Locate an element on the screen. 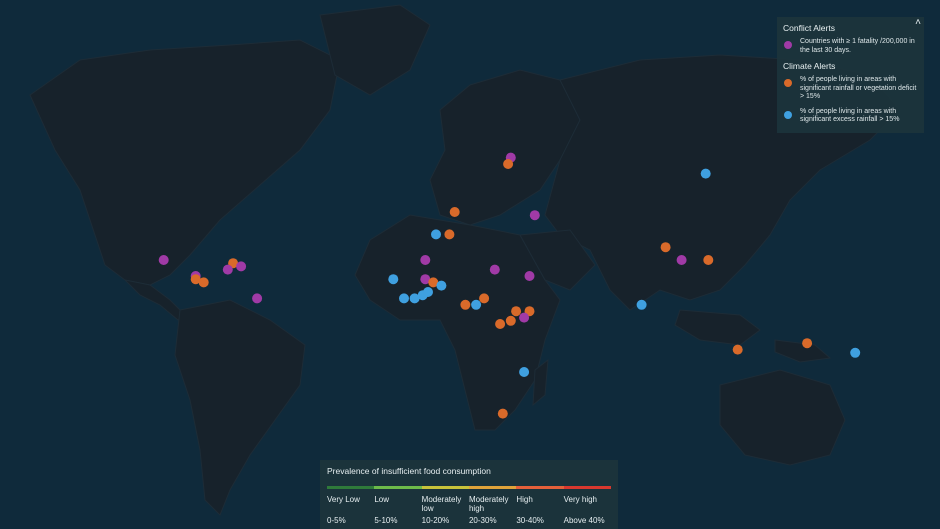  caret-up-icon: ˄ is located at coordinates (918, 23).